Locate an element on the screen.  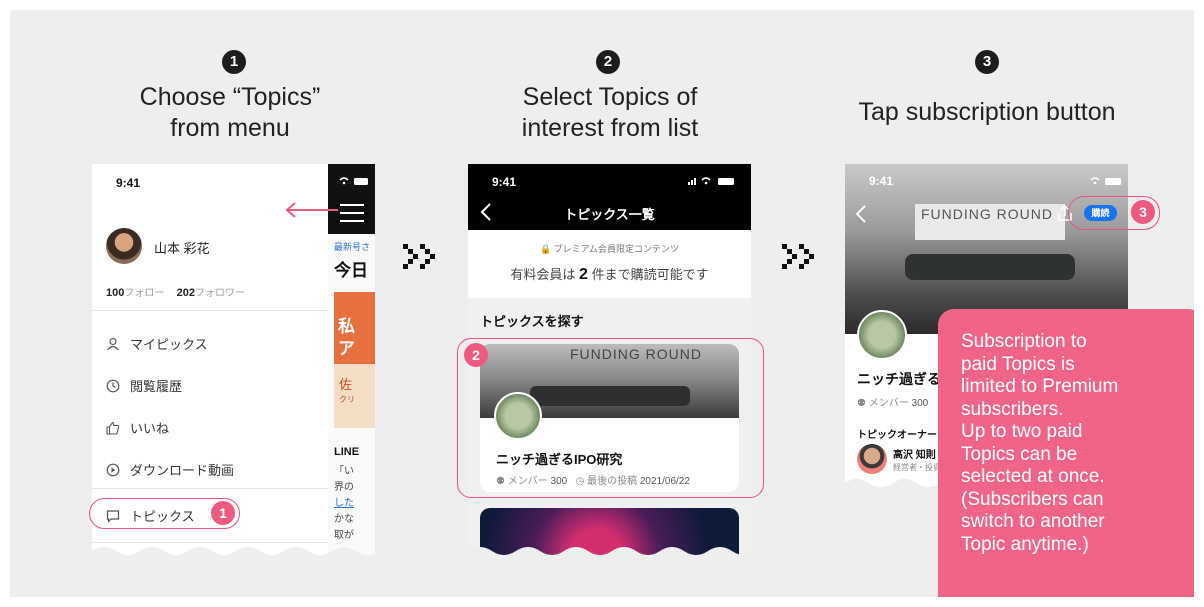
nav-header: 9:41 トピックス一覧 is located at coordinates (609, 197).